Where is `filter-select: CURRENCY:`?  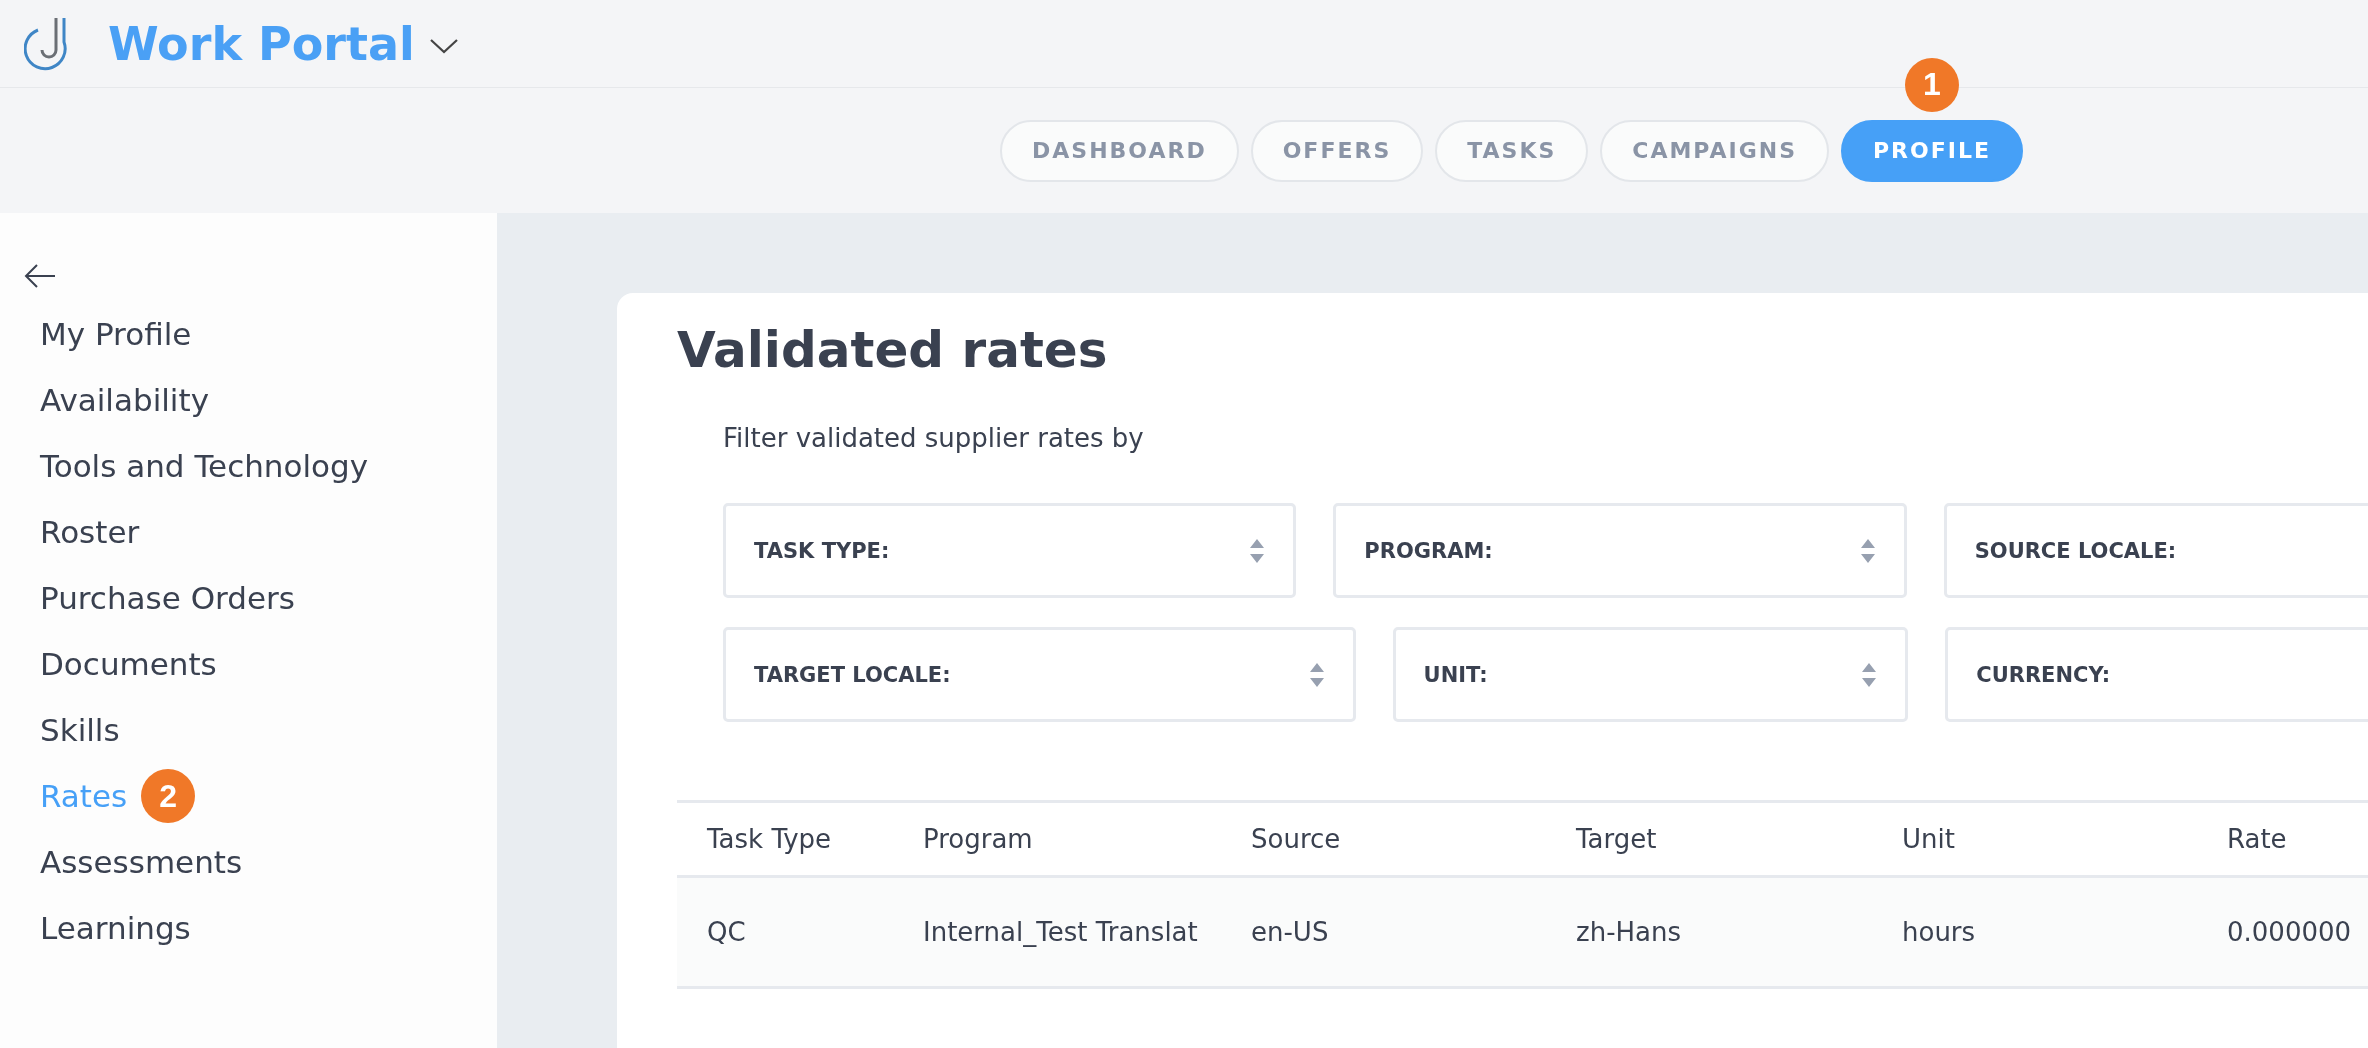
filter-select: CURRENCY: is located at coordinates (2156, 674).